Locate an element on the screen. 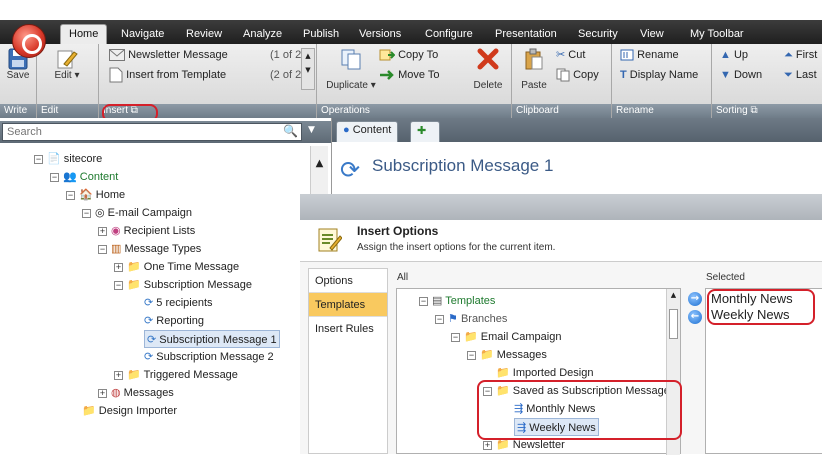  tab-versions: Versions is located at coordinates (380, 34).